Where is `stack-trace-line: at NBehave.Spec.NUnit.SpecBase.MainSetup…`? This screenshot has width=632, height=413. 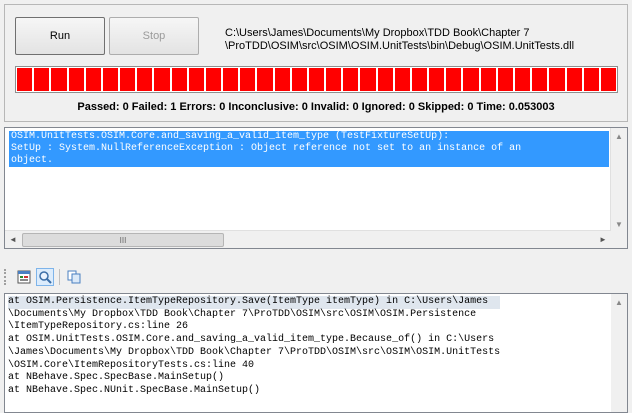
stack-trace-line: at NBehave.Spec.NUnit.SpecBase.MainSetup… is located at coordinates (134, 390).